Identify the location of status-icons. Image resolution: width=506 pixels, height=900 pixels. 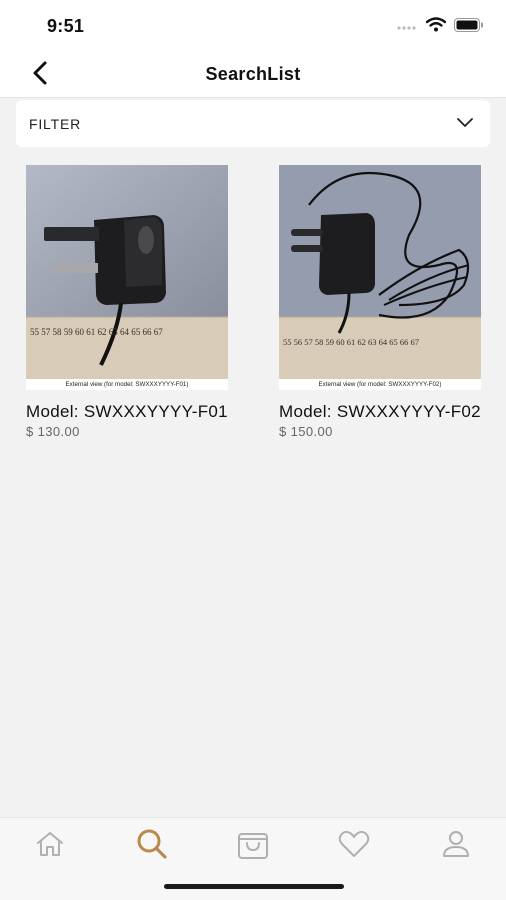
(440, 27).